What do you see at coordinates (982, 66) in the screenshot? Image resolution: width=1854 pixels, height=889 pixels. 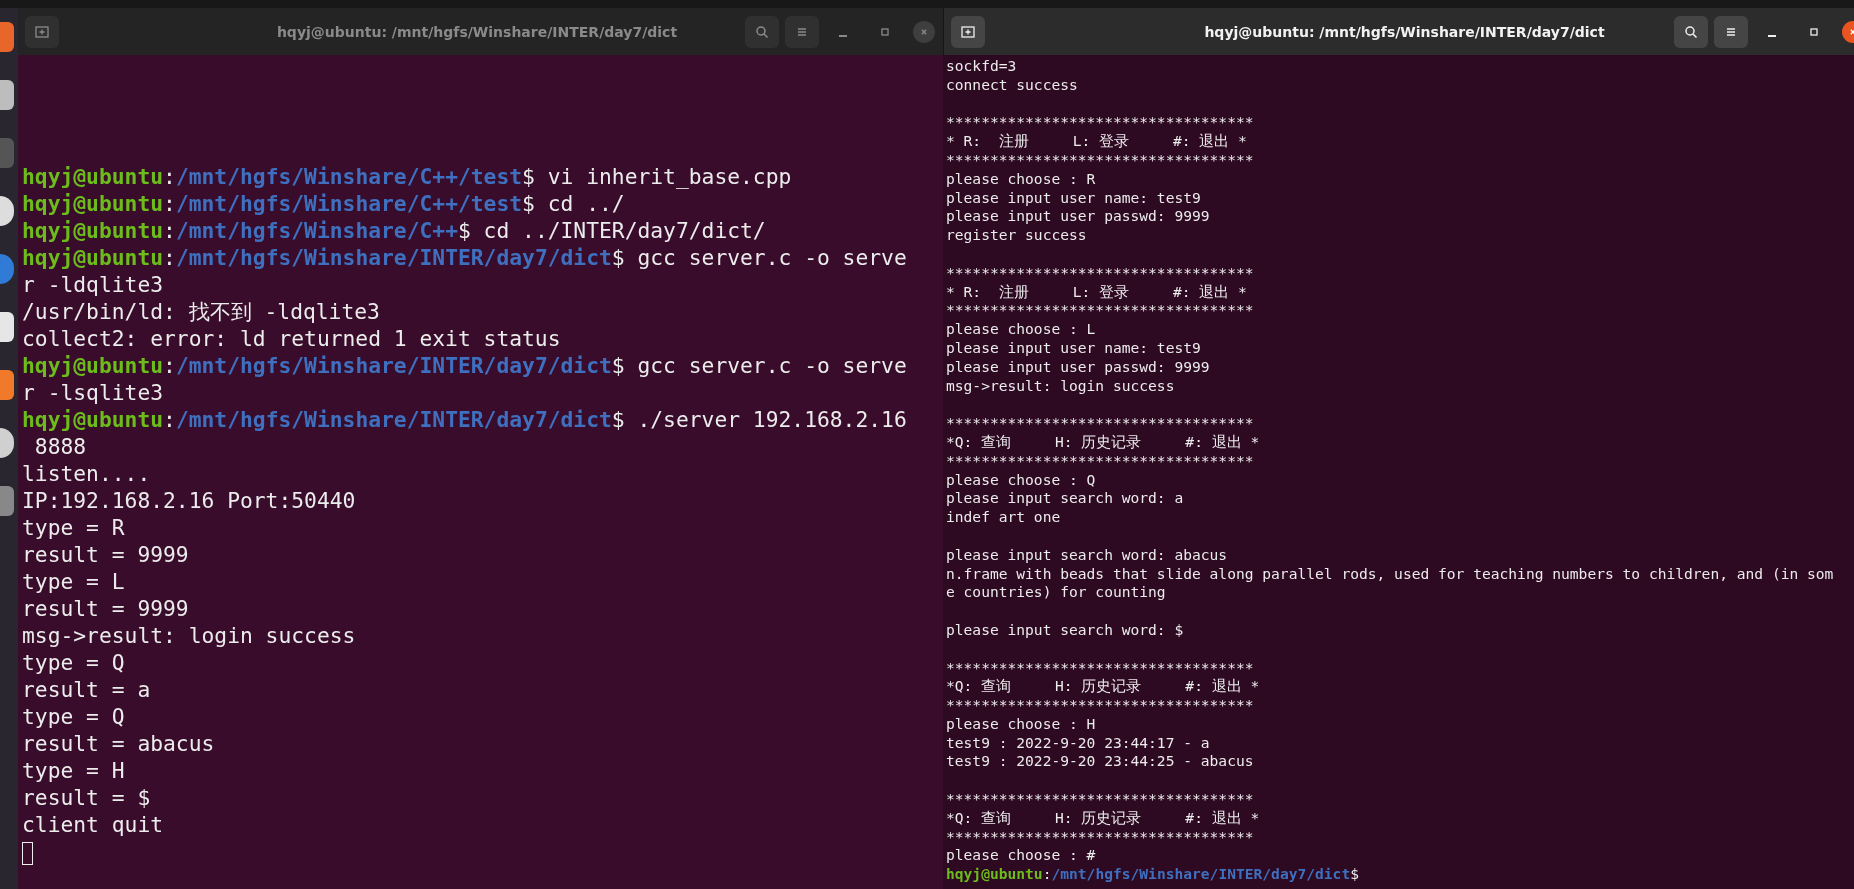 I see `terminal-line: sockfd=3` at bounding box center [982, 66].